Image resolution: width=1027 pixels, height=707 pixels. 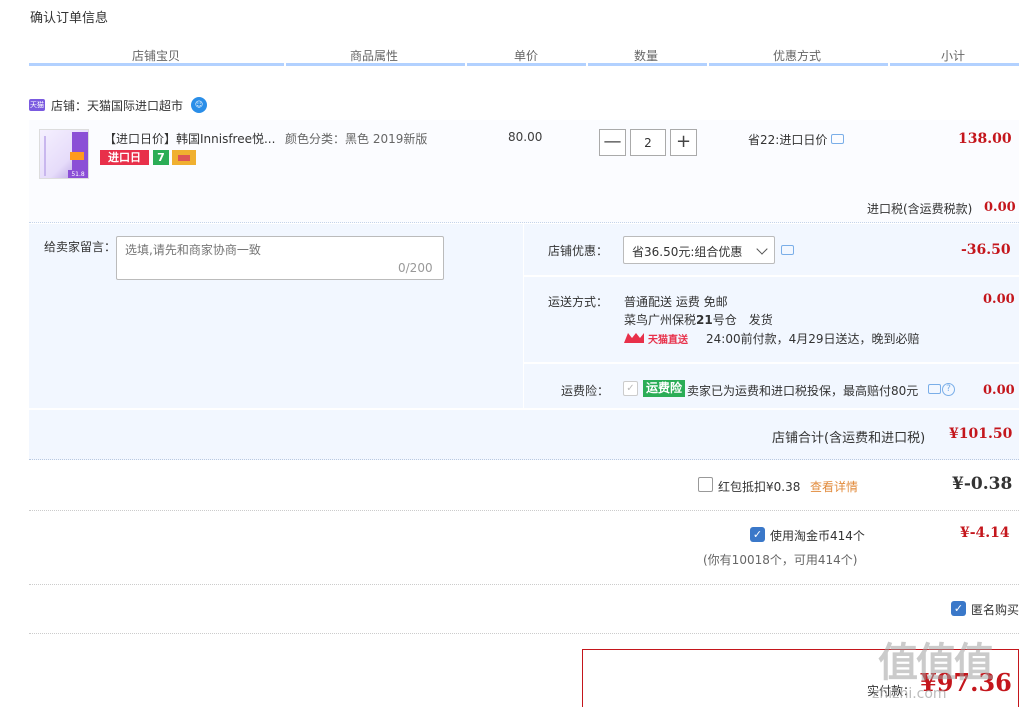 I want to click on promo-method: 省22:进口日价, so click(x=796, y=139).